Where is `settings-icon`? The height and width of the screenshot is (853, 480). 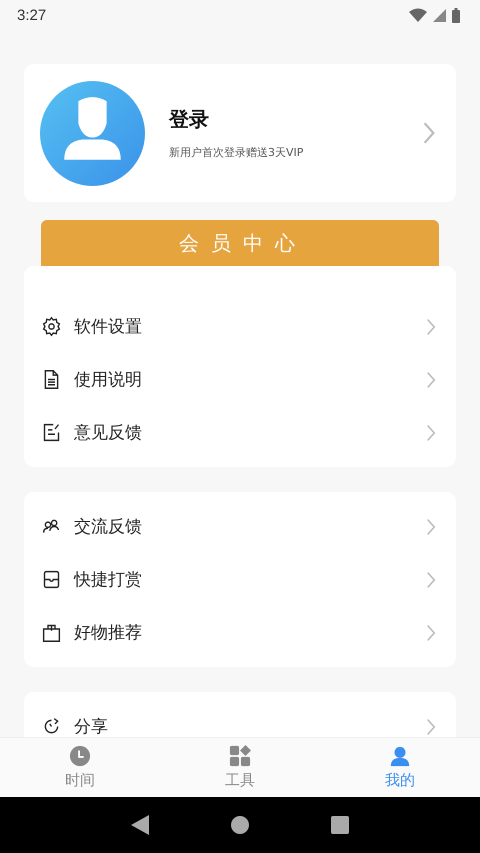
settings-icon is located at coordinates (51, 326).